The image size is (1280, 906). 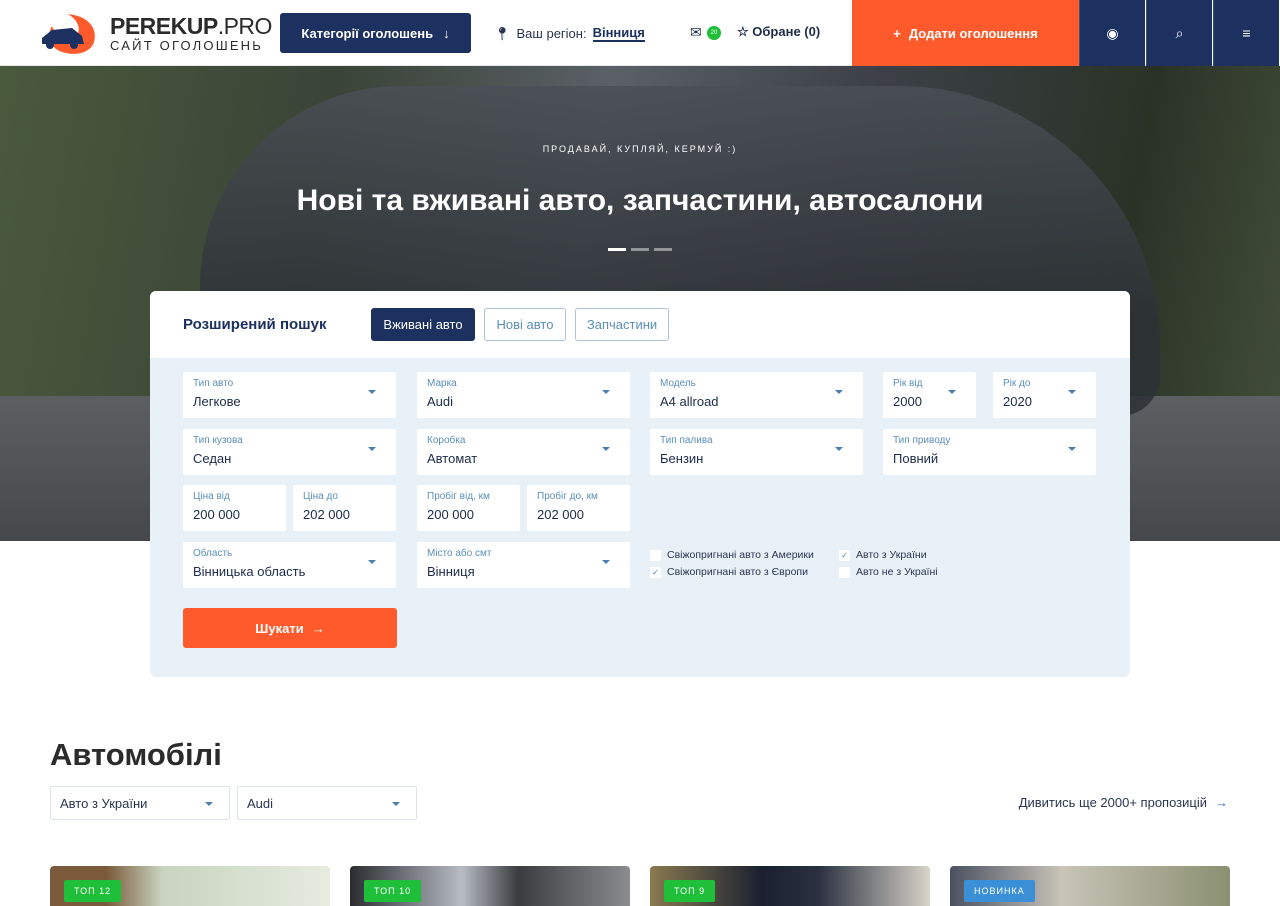 What do you see at coordinates (989, 452) in the screenshot?
I see `drive-field: Тип приводу Повний` at bounding box center [989, 452].